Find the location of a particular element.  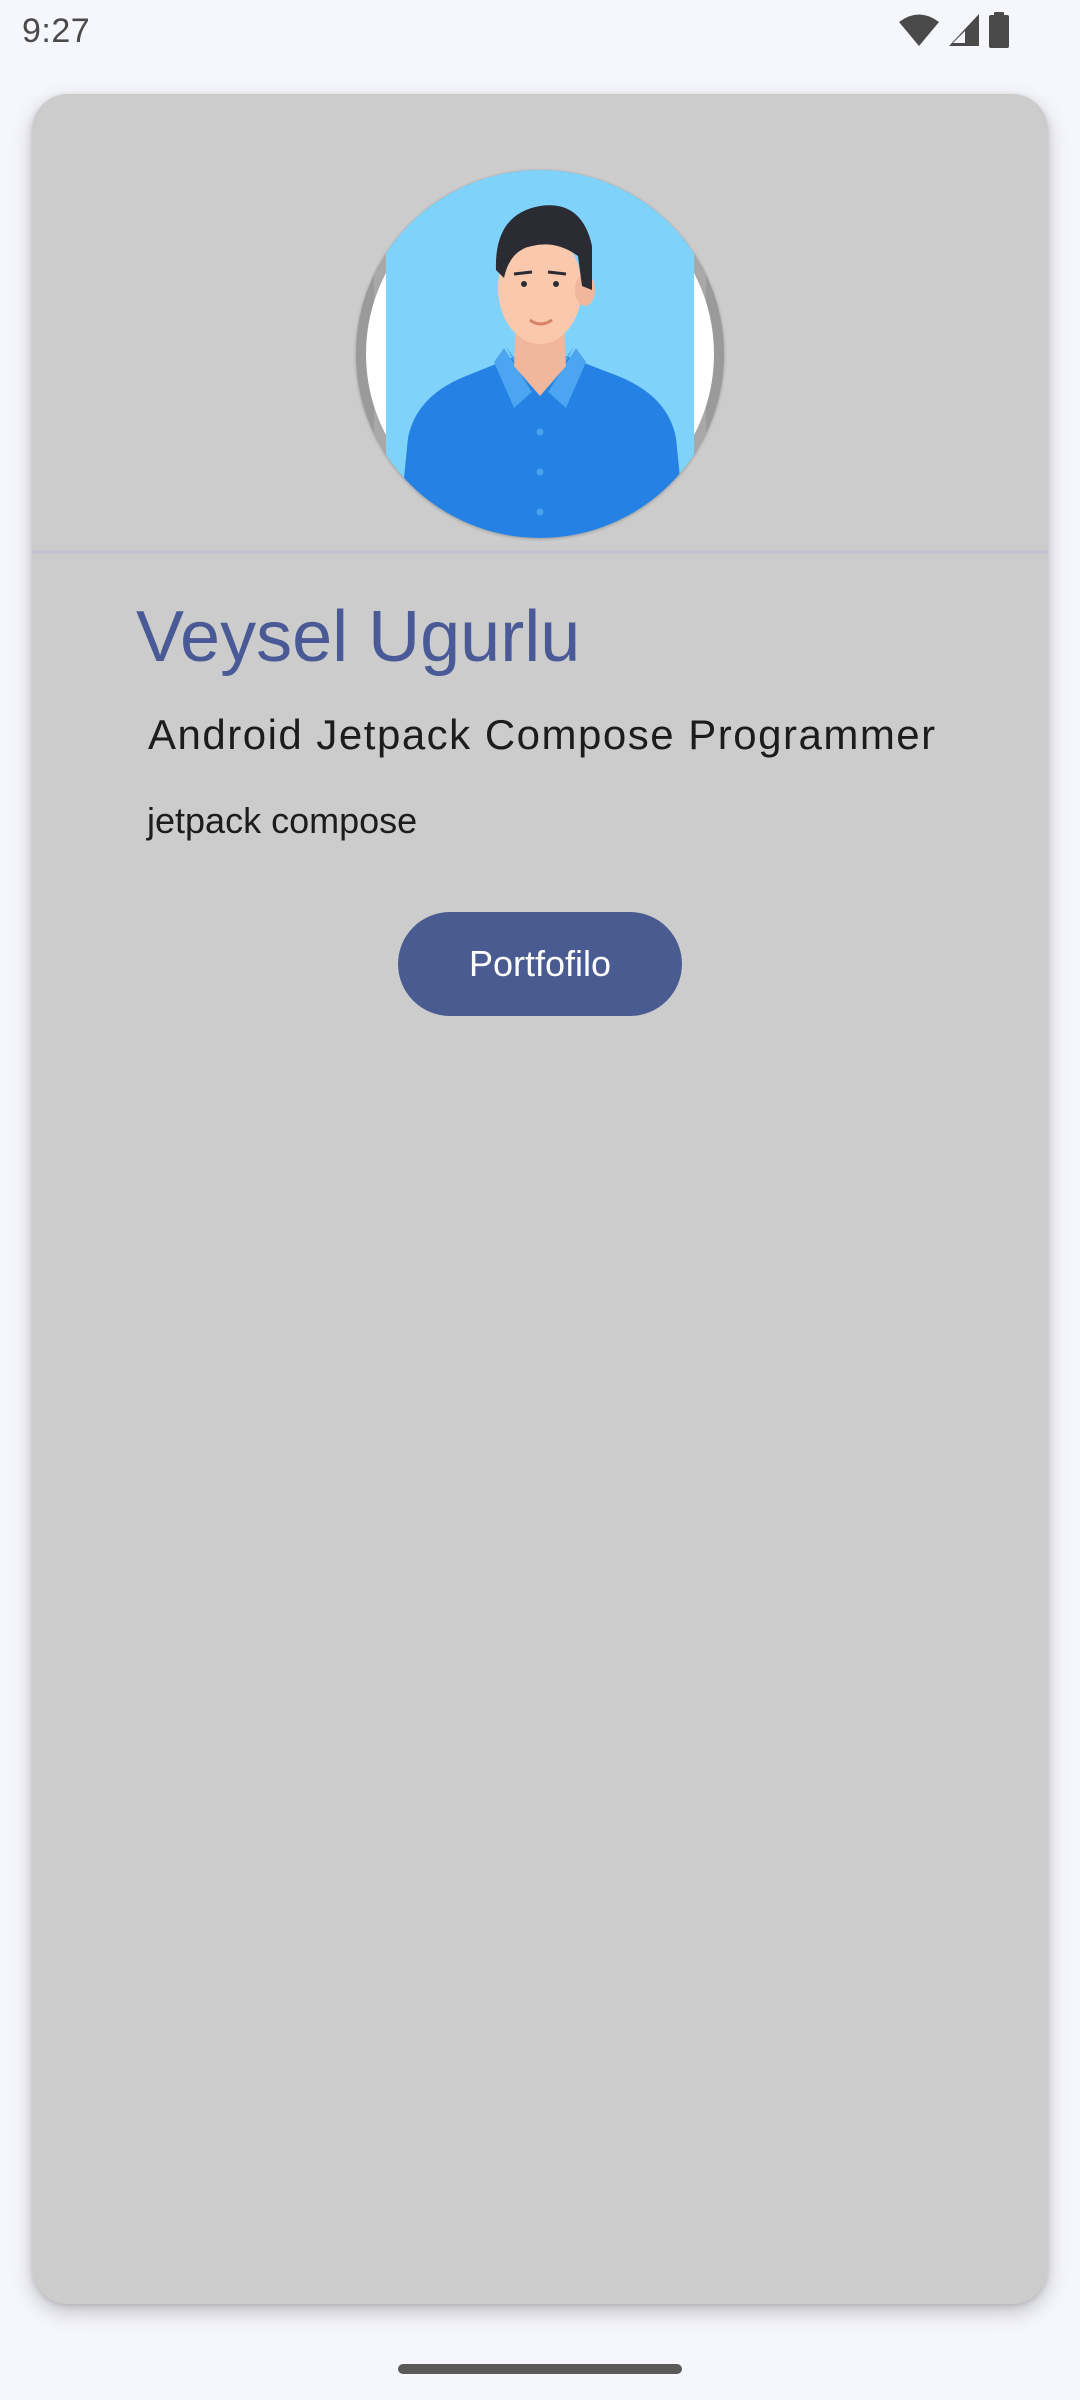

portfolio-button-label: Portfofilo is located at coordinates (540, 963).